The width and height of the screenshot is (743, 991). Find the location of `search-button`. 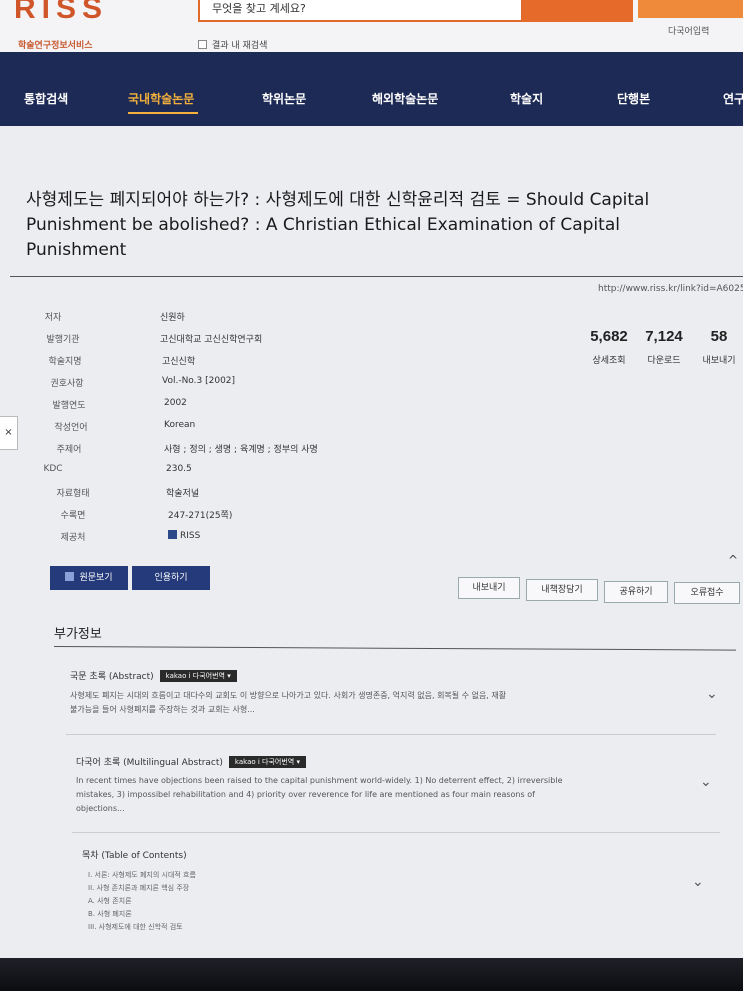

search-button is located at coordinates (578, 11).